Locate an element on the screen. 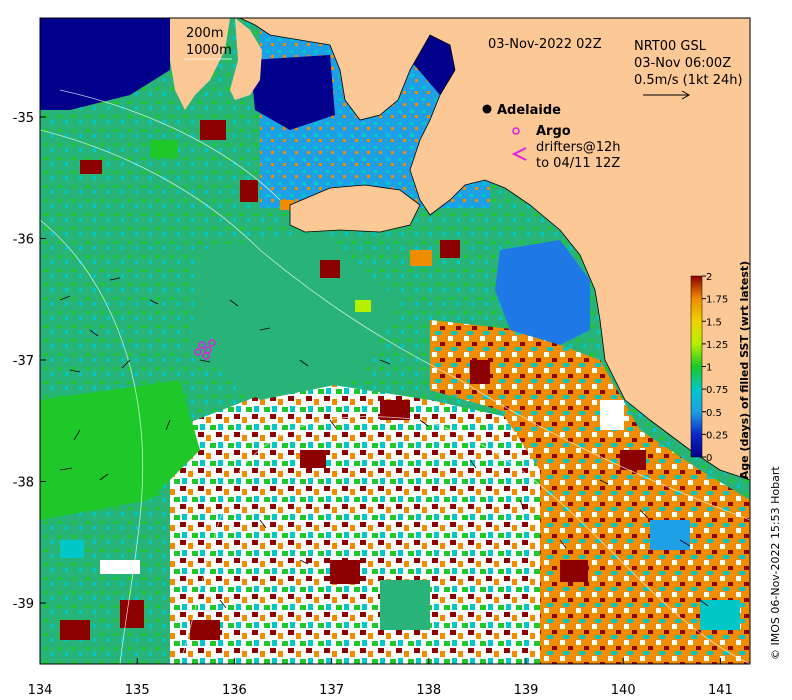 The height and width of the screenshot is (700, 792). drifter-legend-line2: to 04/11 12Z is located at coordinates (578, 163).